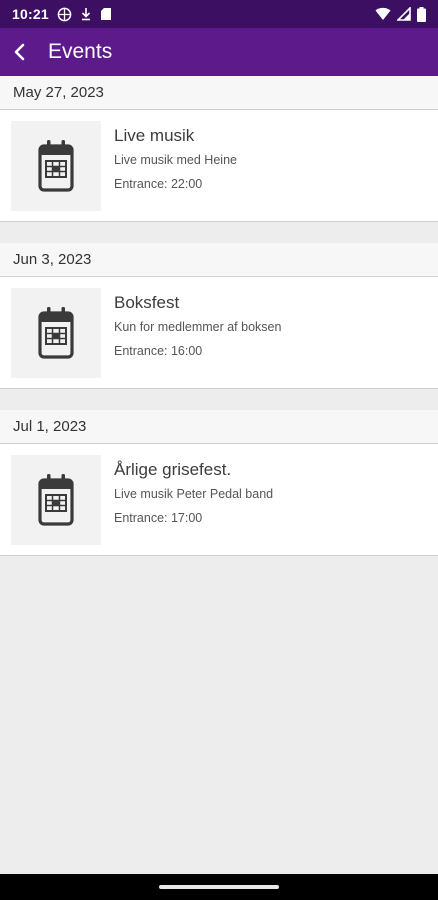  What do you see at coordinates (219, 52) in the screenshot?
I see `app-bar: Events` at bounding box center [219, 52].